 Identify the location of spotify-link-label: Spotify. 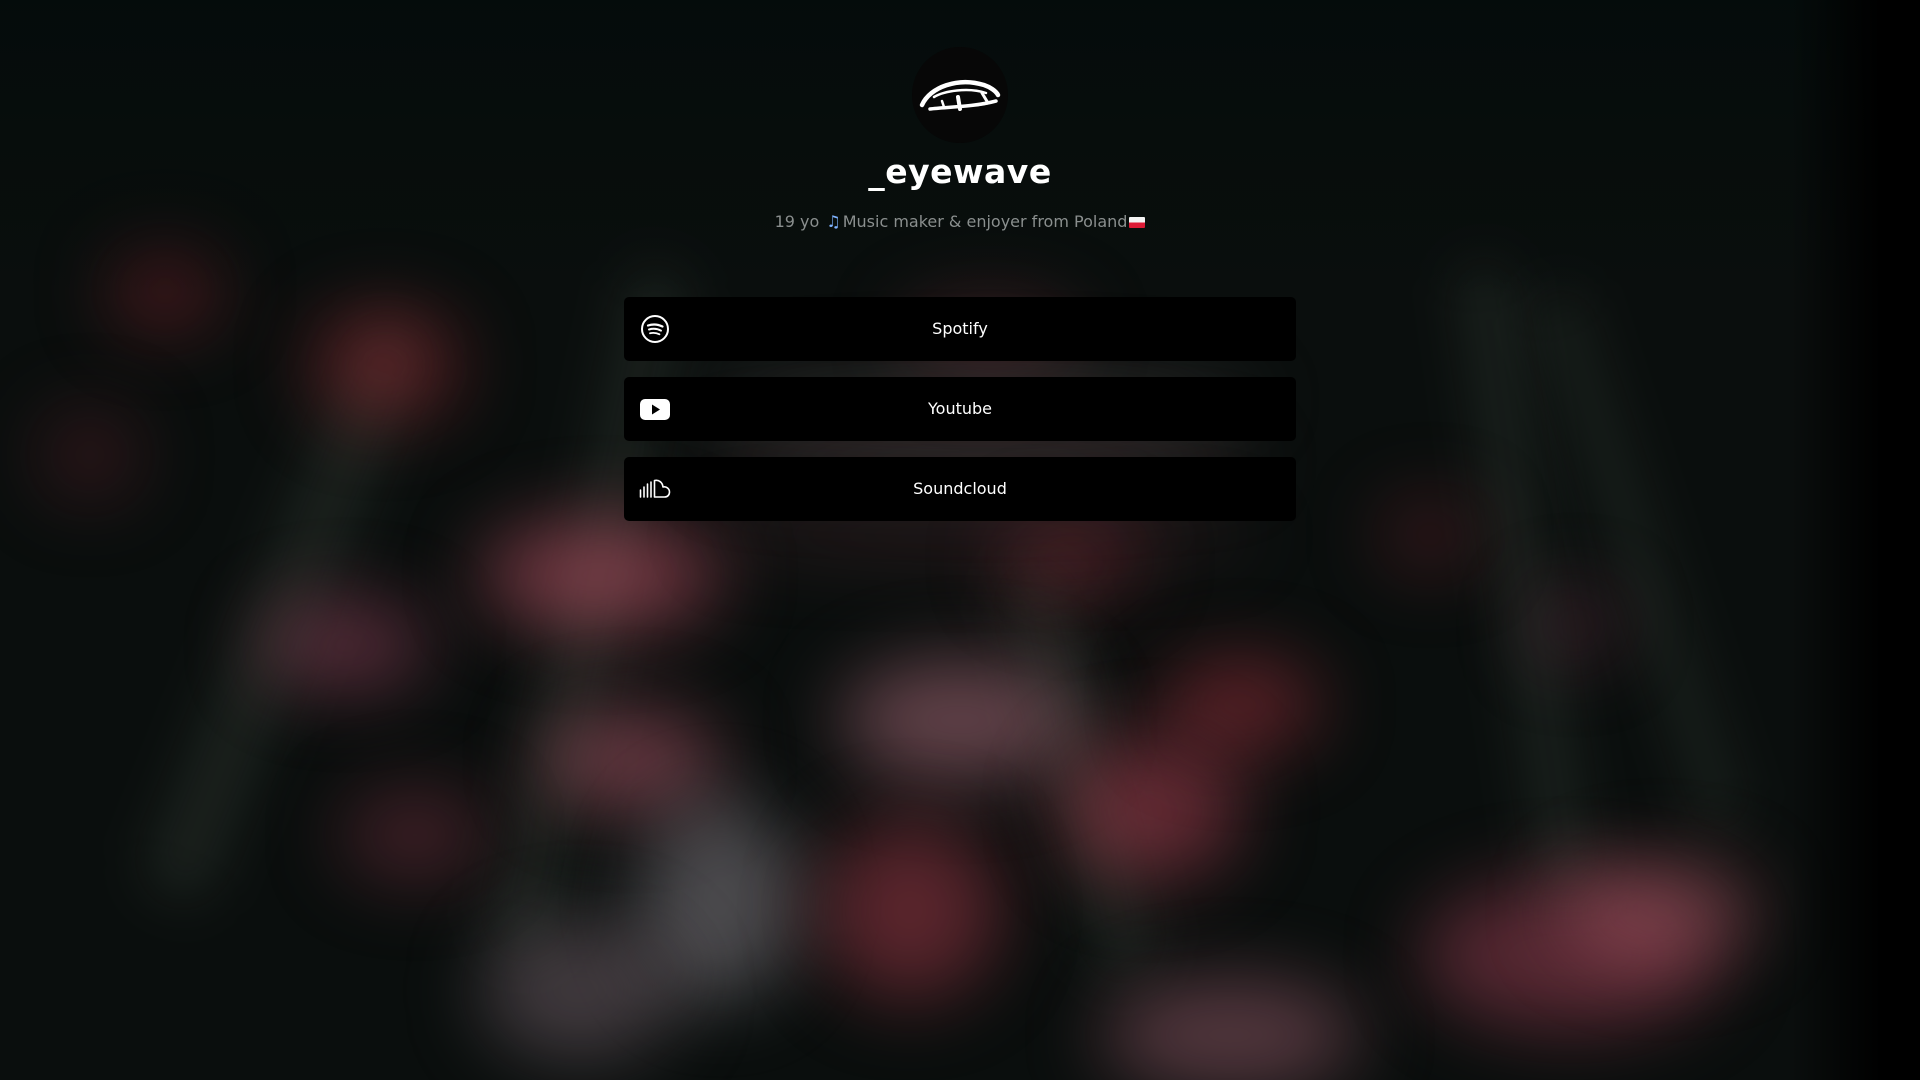
(960, 328).